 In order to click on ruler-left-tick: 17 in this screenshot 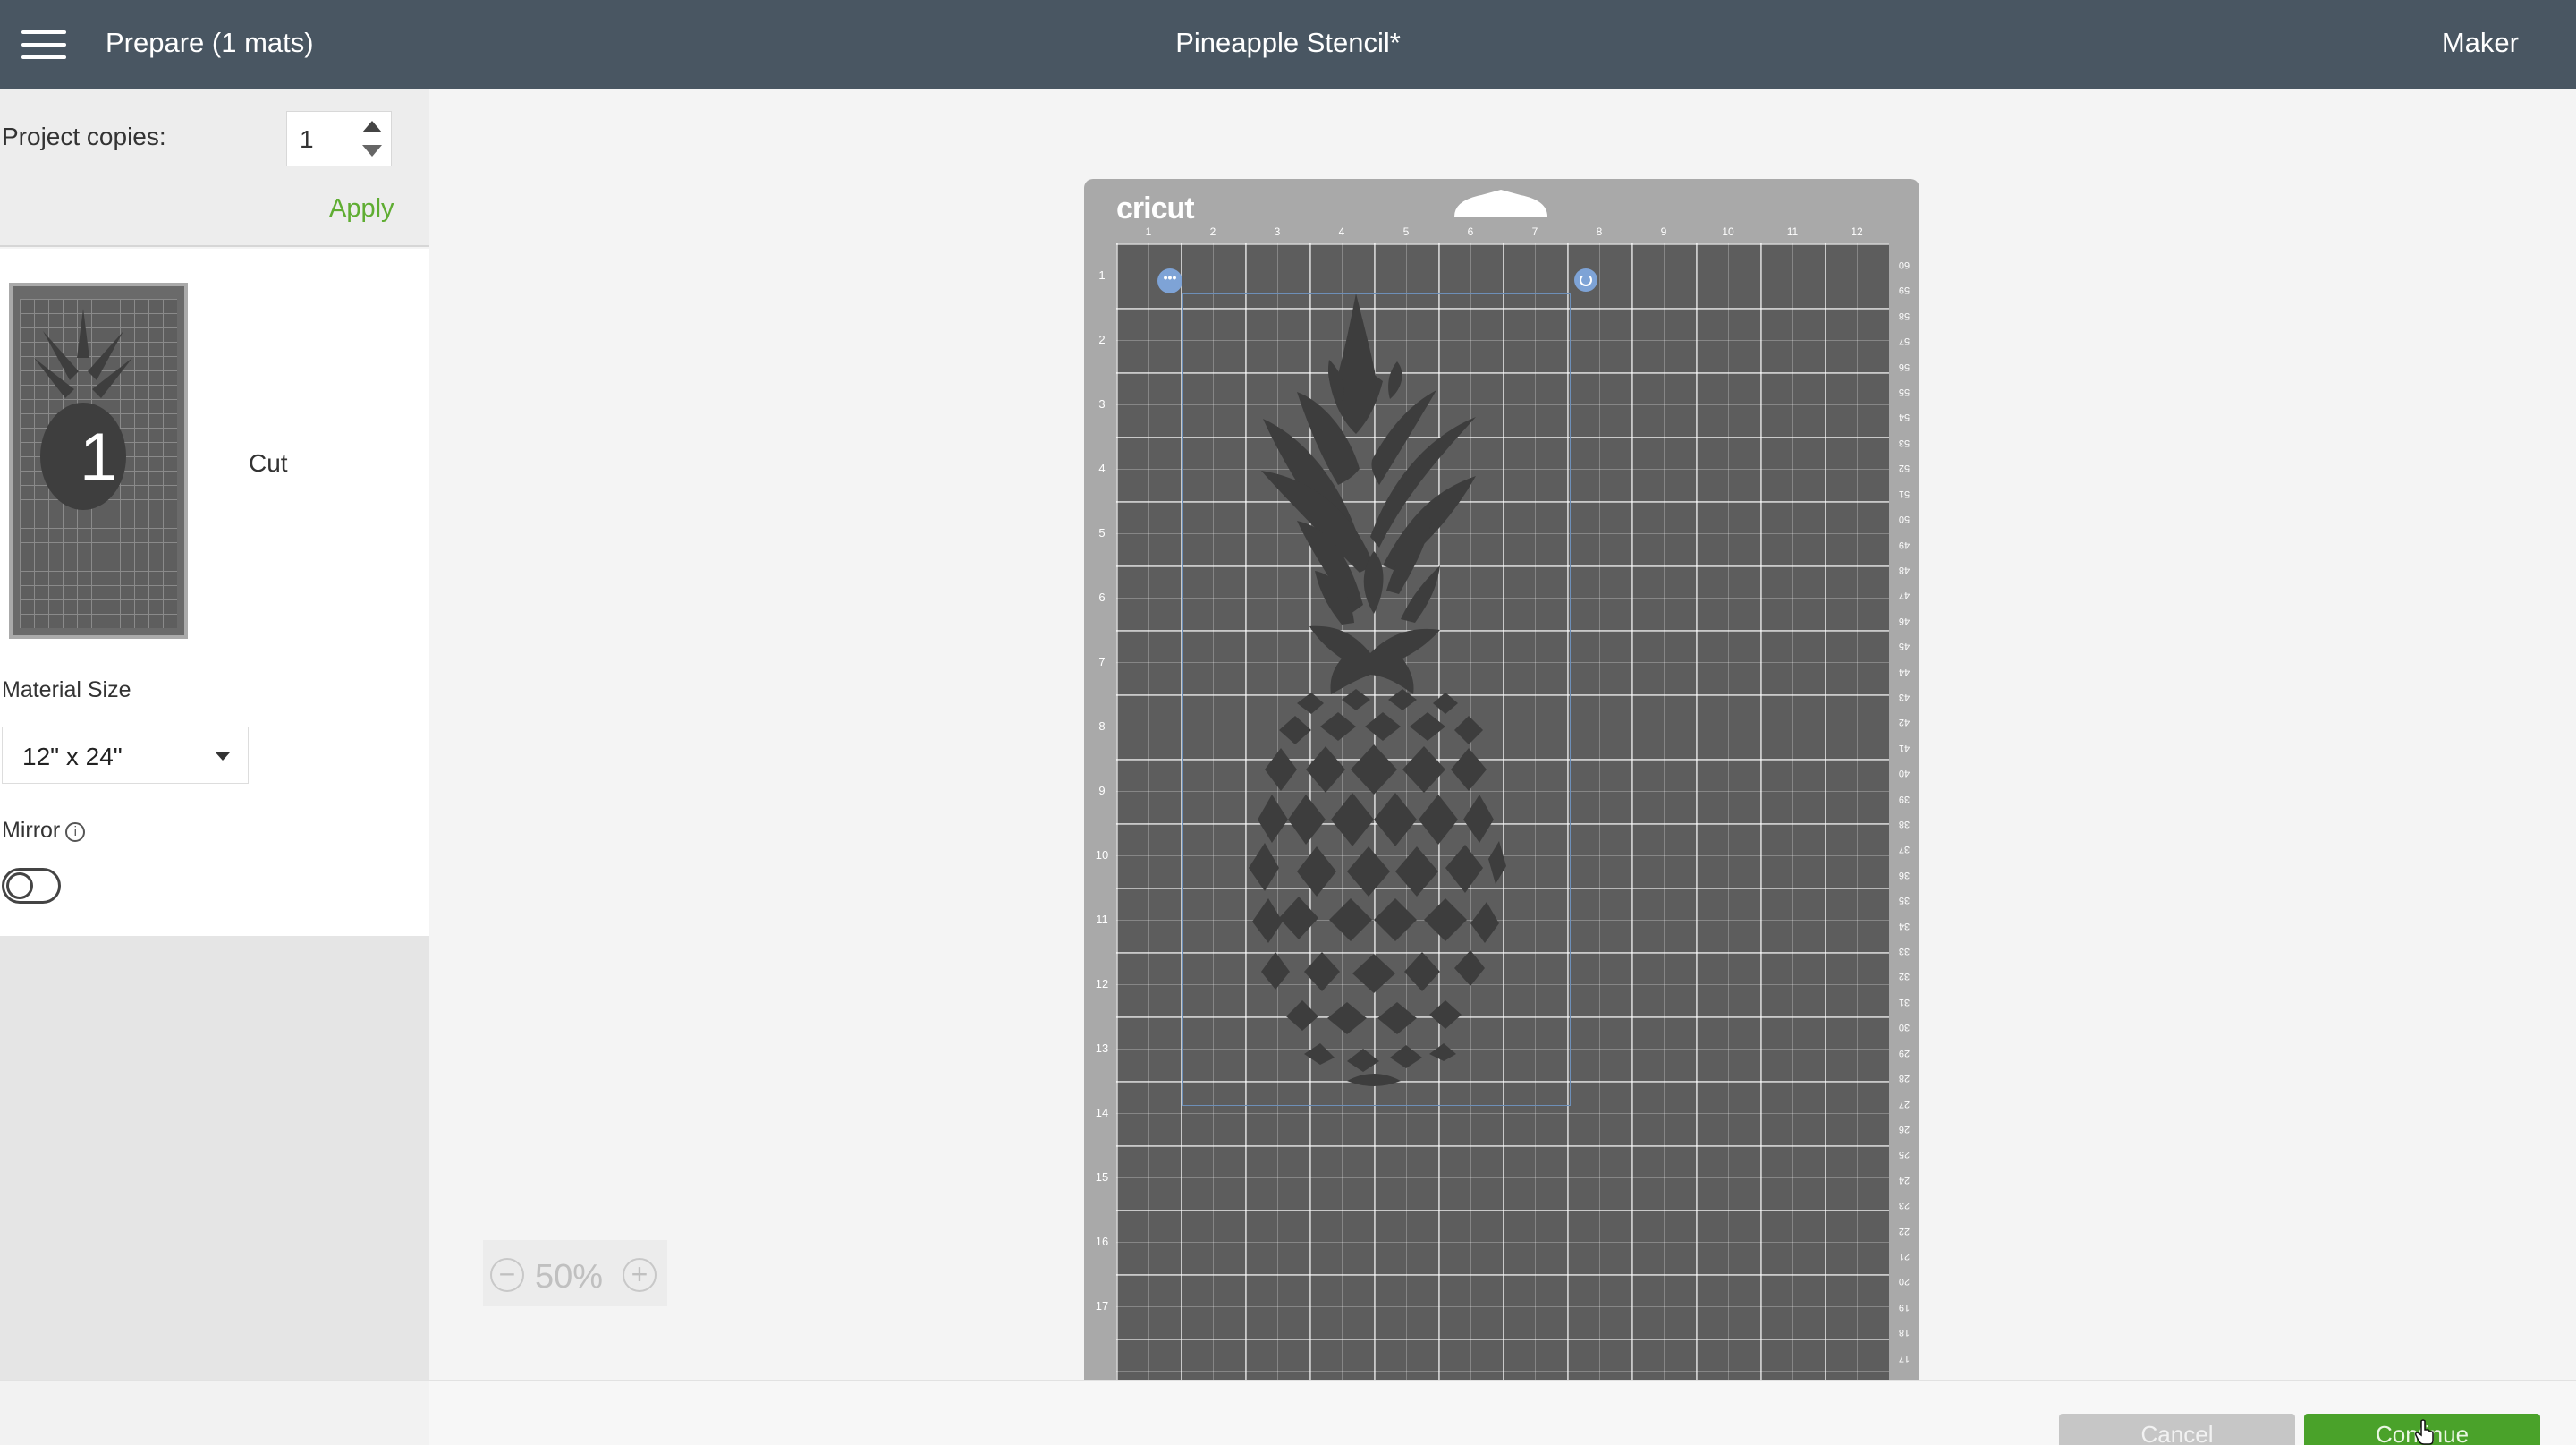, I will do `click(1102, 1306)`.